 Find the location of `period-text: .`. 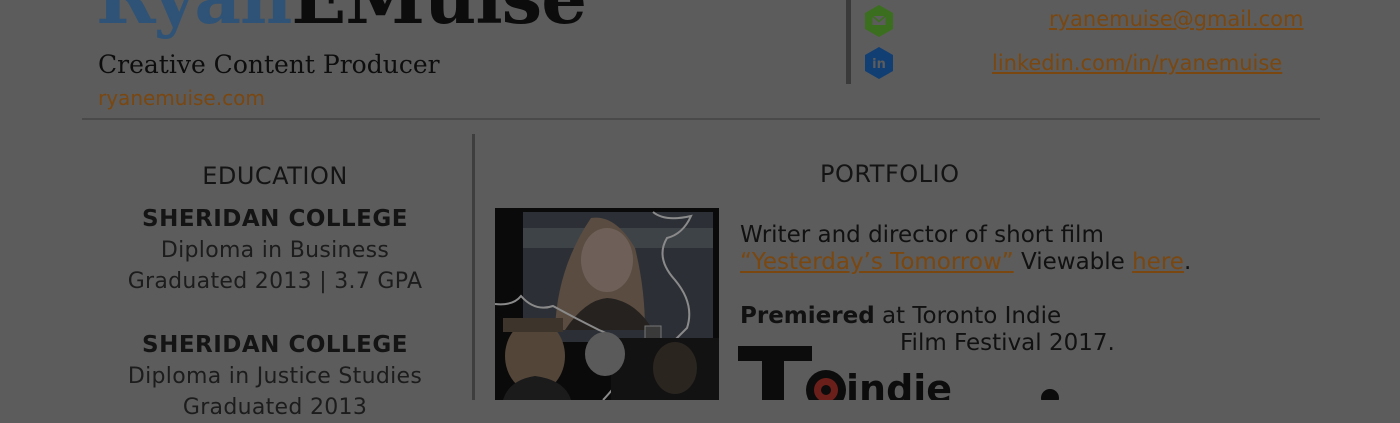

period-text: . is located at coordinates (1187, 262).